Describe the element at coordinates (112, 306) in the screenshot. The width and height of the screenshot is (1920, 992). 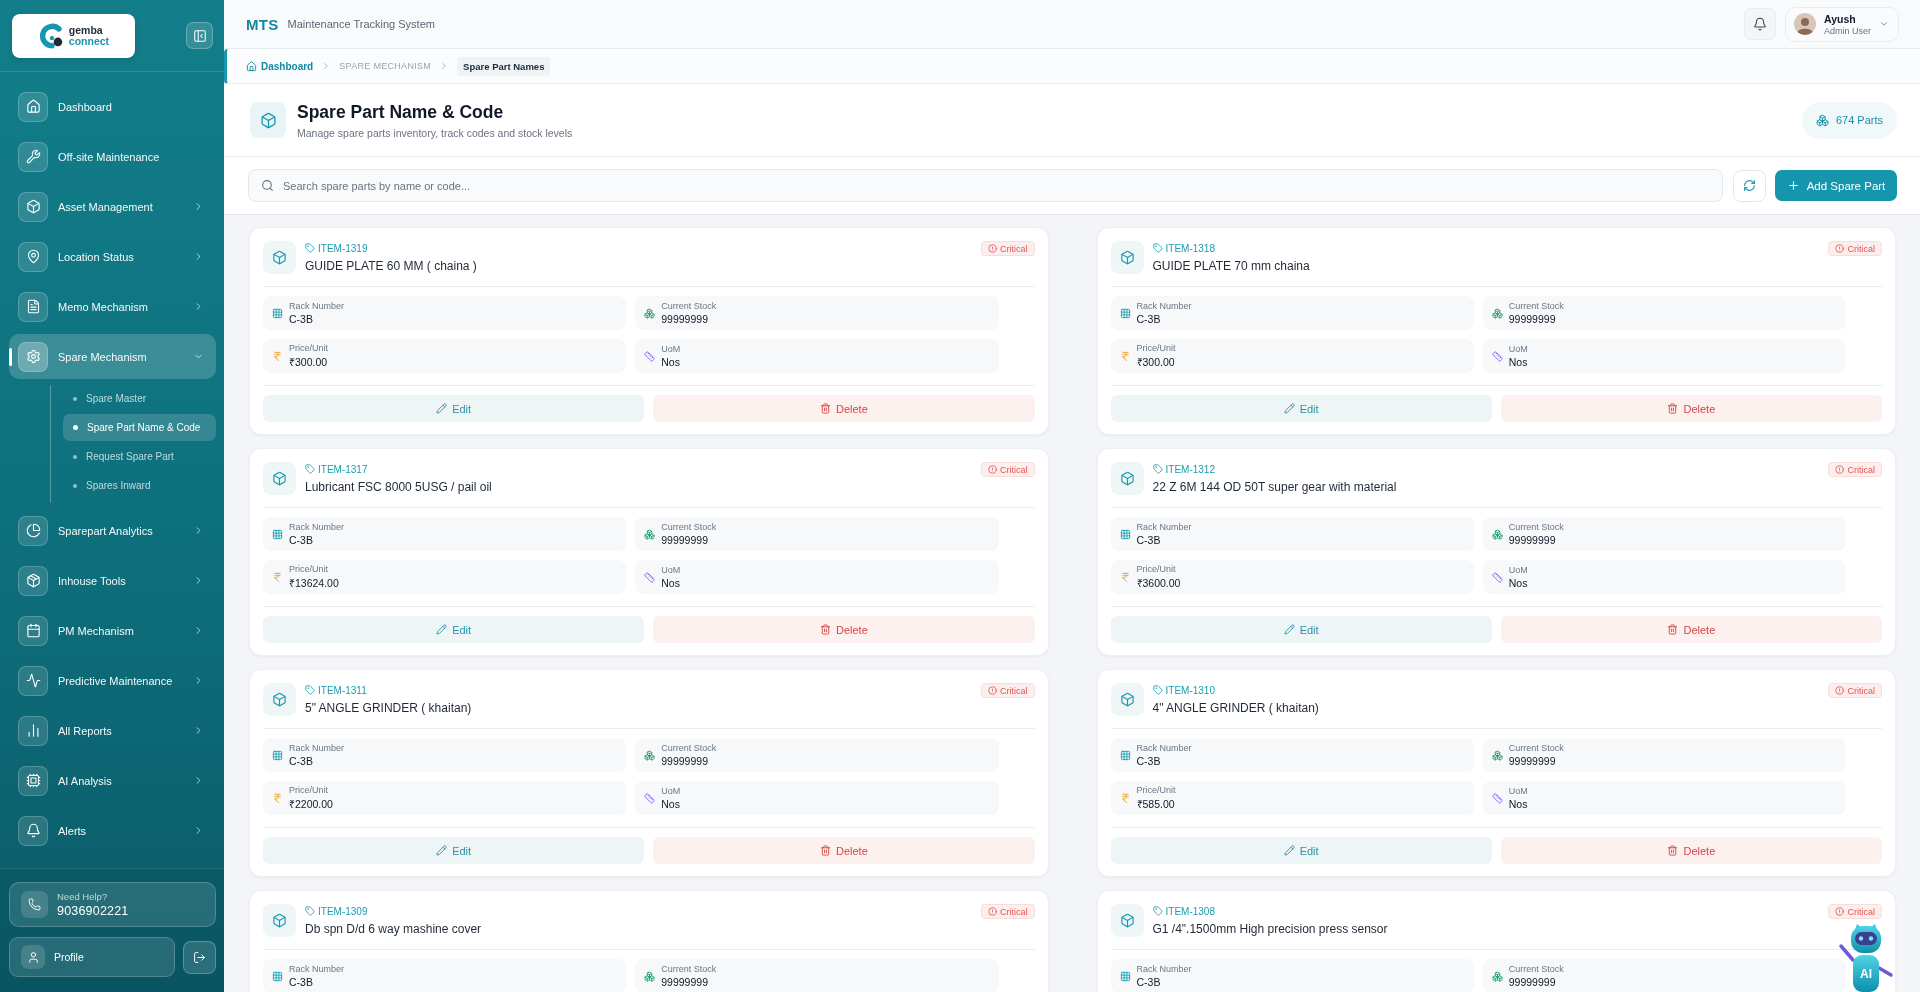
I see `sidebar-item: Memo Mechanism` at that location.